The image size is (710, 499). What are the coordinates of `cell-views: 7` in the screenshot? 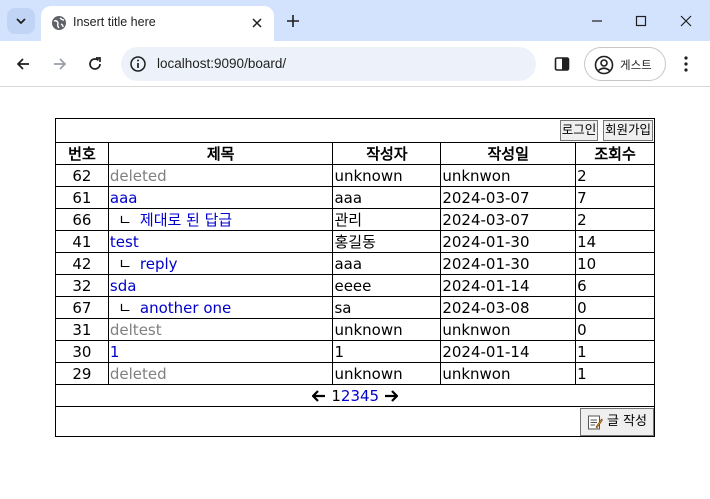 It's located at (615, 197).